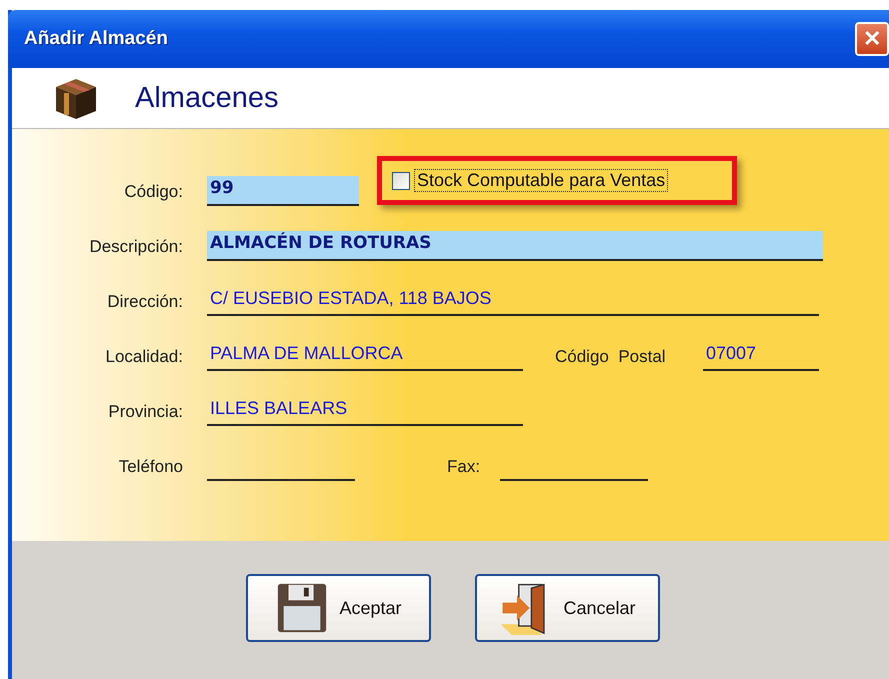 This screenshot has height=679, width=889. I want to click on field-label: Código Postal, so click(611, 357).